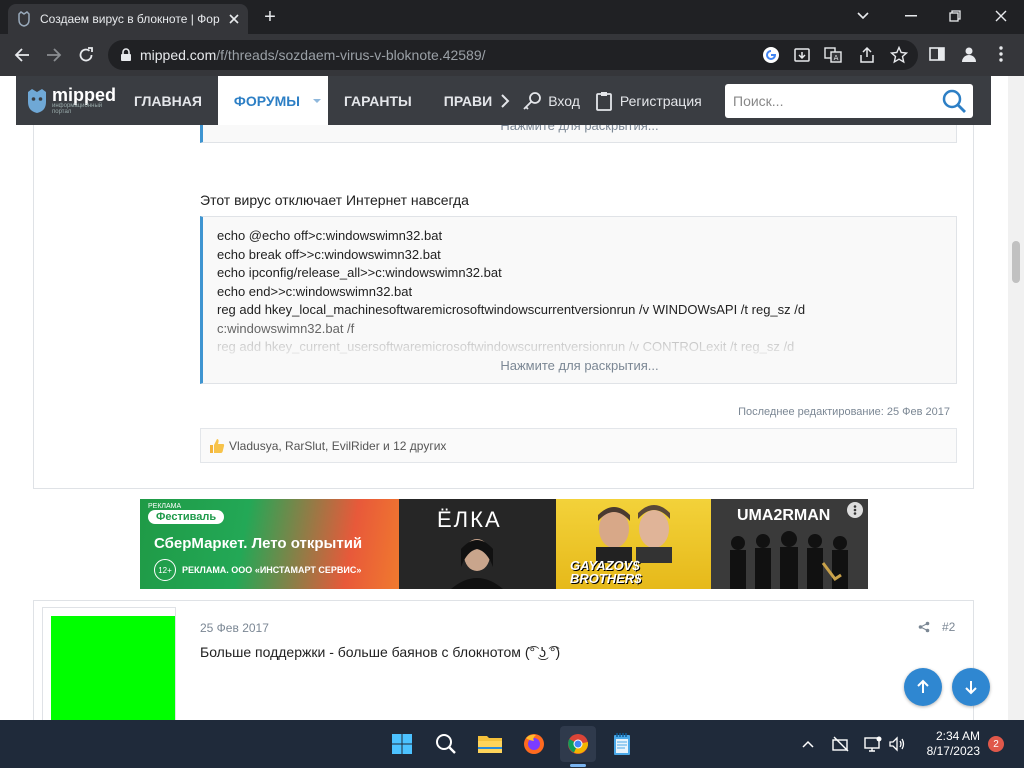 This screenshot has height=768, width=1024. Describe the element at coordinates (802, 55) in the screenshot. I see `install-app-icon` at that location.